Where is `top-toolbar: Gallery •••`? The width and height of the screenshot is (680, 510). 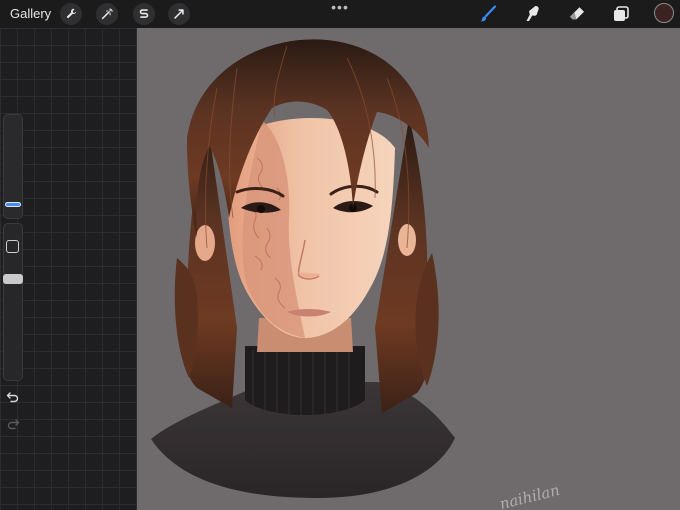
top-toolbar: Gallery ••• is located at coordinates (340, 14).